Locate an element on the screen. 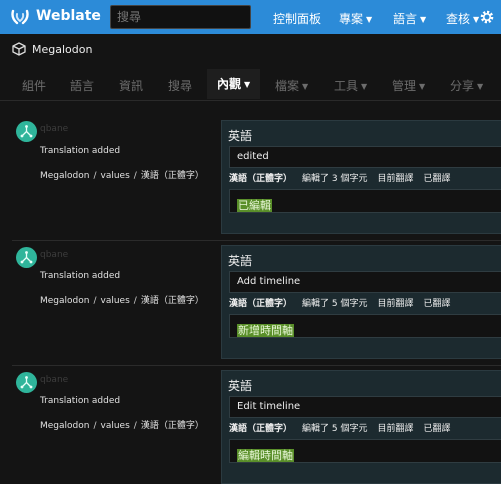 The image size is (501, 484). nav-projects: 專案 ▼ is located at coordinates (355, 18).